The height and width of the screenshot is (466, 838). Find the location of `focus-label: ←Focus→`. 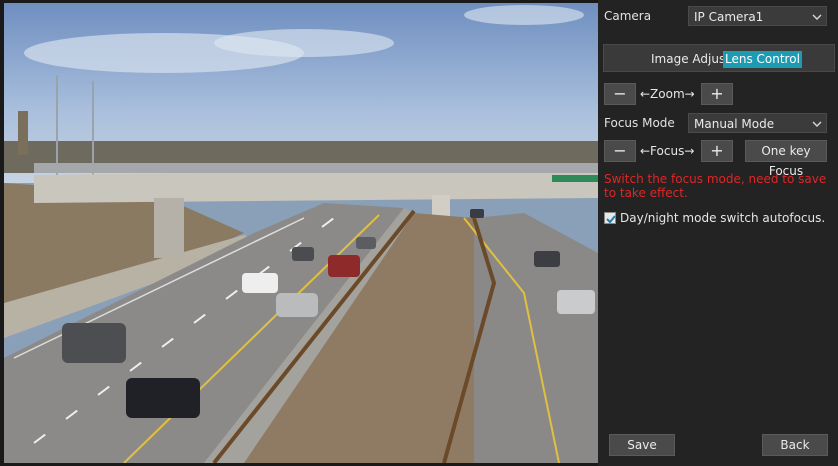

focus-label: ←Focus→ is located at coordinates (667, 151).